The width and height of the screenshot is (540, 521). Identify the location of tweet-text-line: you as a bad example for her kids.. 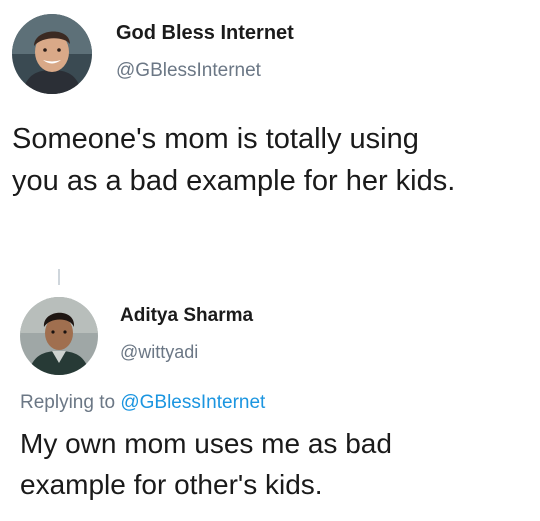
(234, 181).